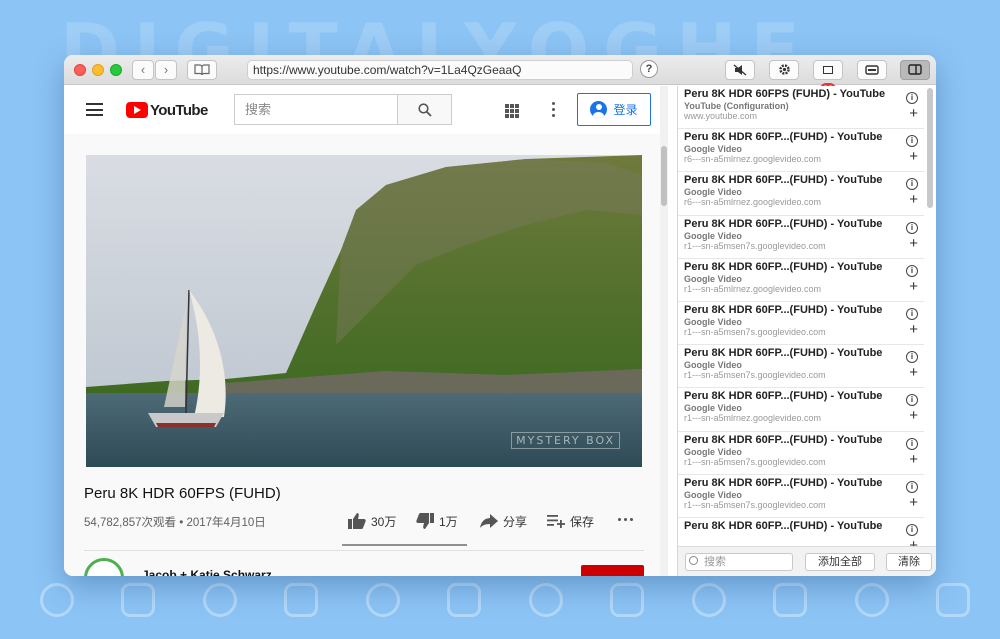 The image size is (1000, 639). What do you see at coordinates (515, 521) in the screenshot?
I see `share-label: 分享` at bounding box center [515, 521].